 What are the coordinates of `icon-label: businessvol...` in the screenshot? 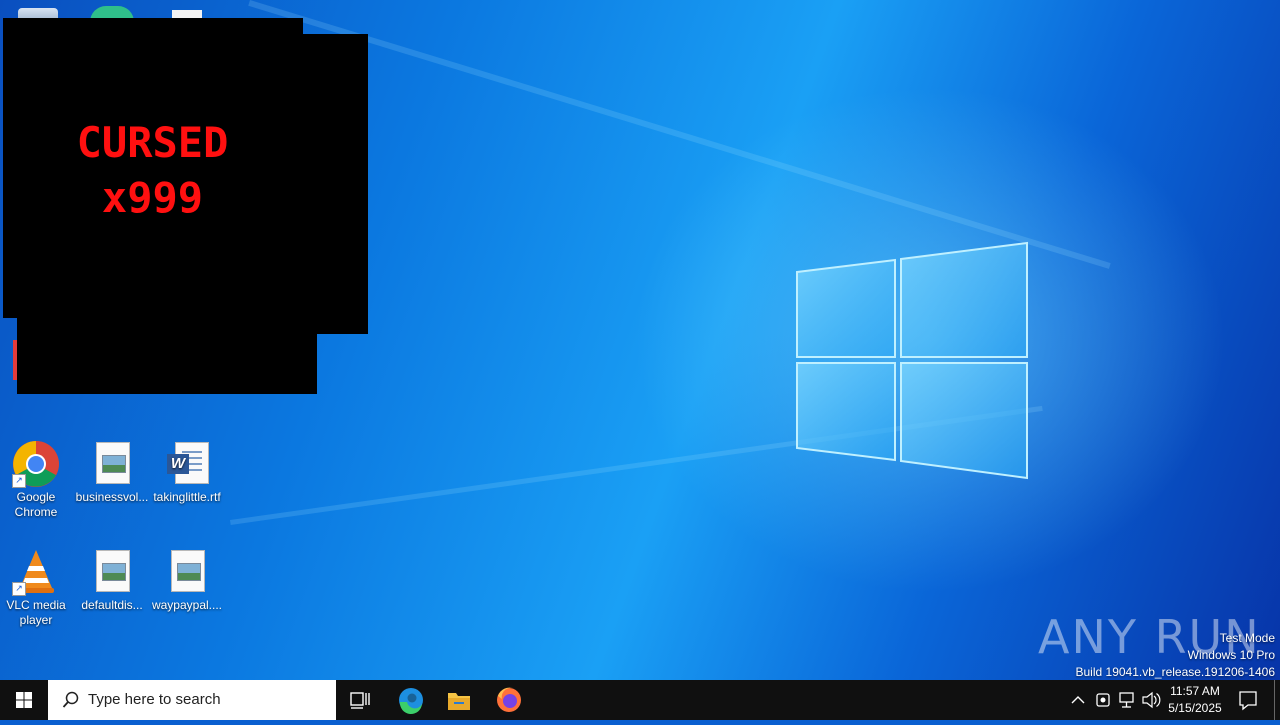 It's located at (112, 497).